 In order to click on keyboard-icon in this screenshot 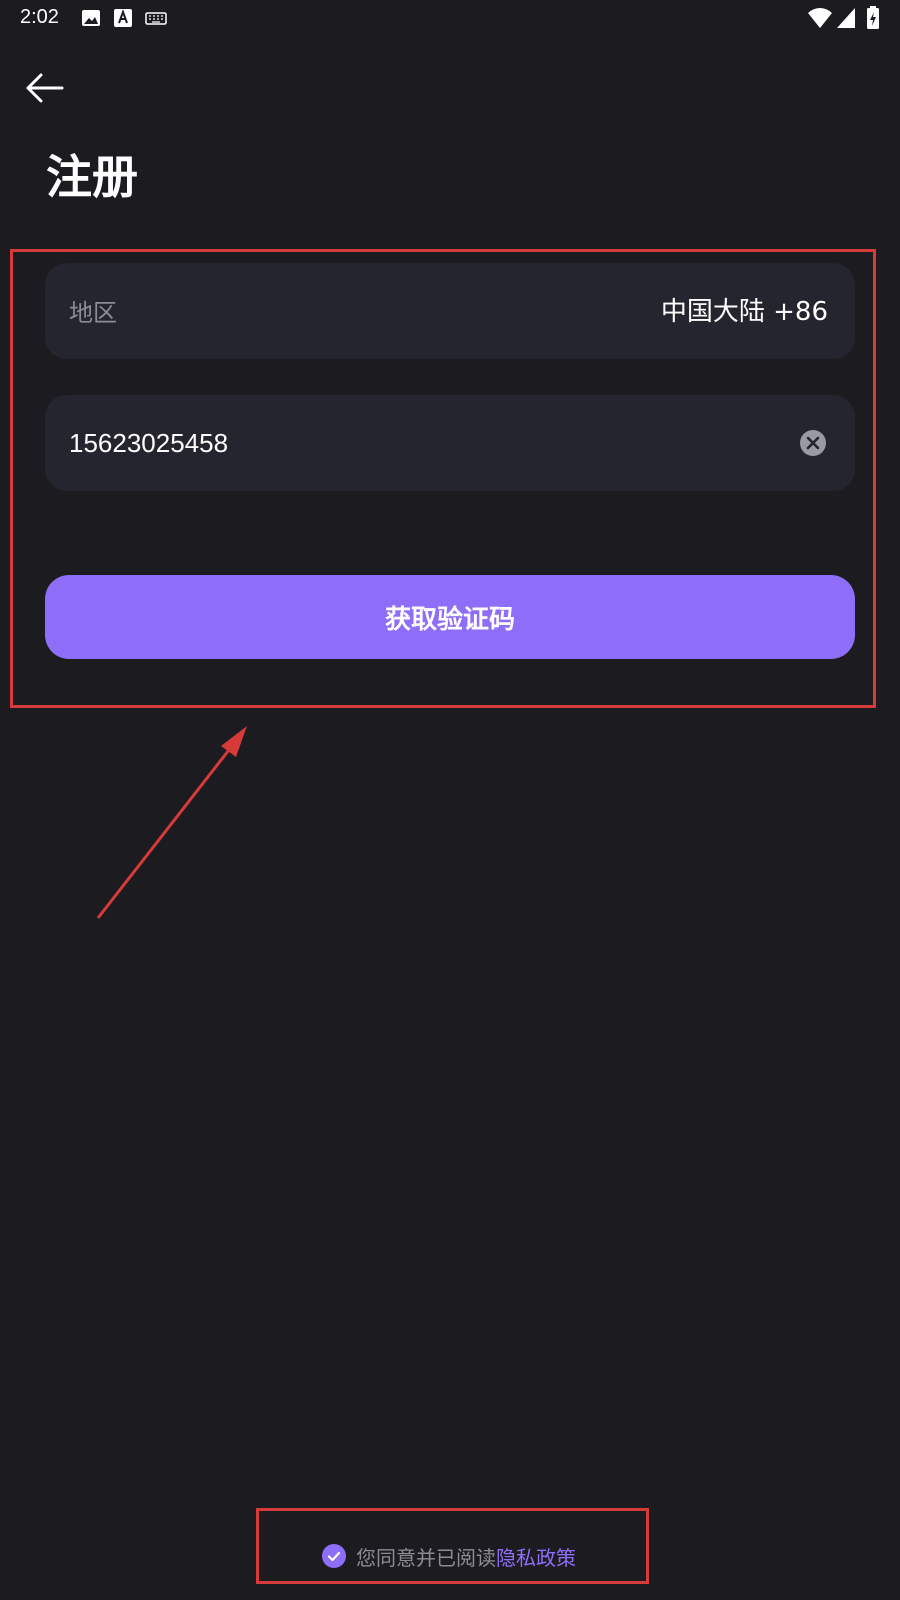, I will do `click(156, 18)`.